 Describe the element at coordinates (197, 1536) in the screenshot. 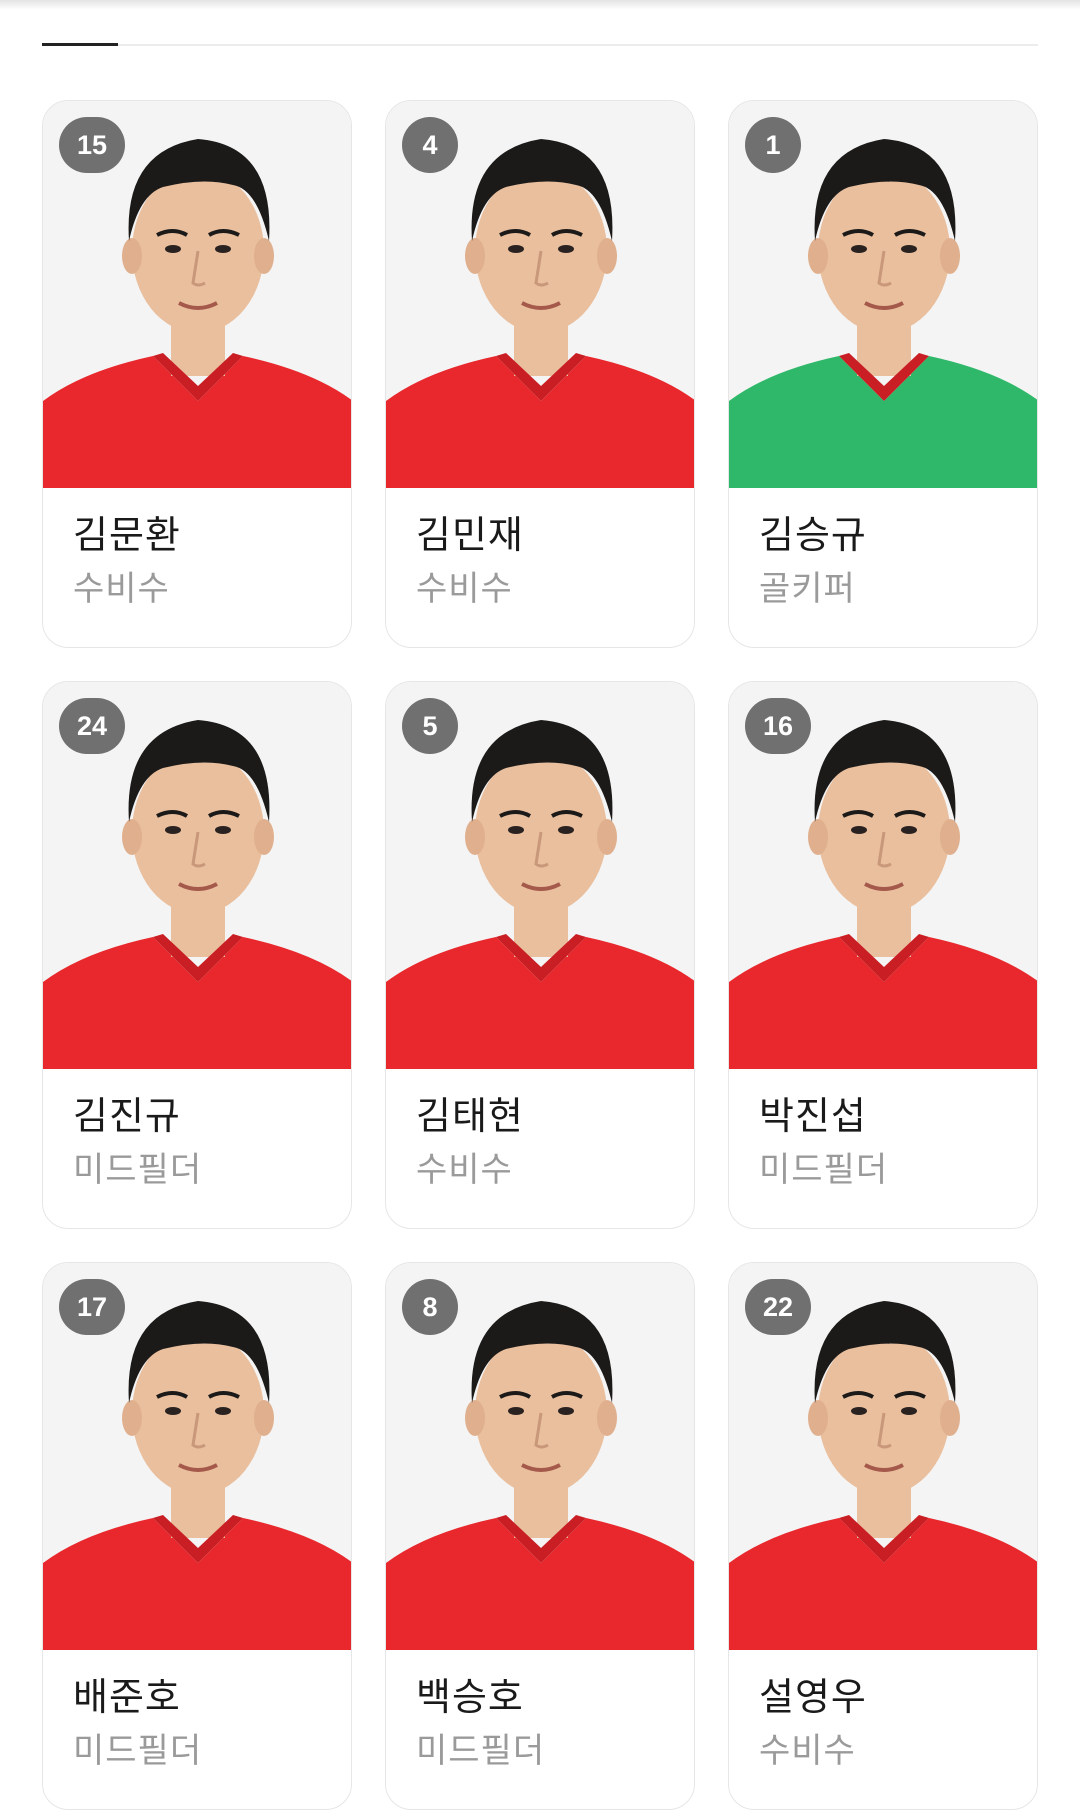

I see `player-card: 17 배준호 미드필더` at that location.